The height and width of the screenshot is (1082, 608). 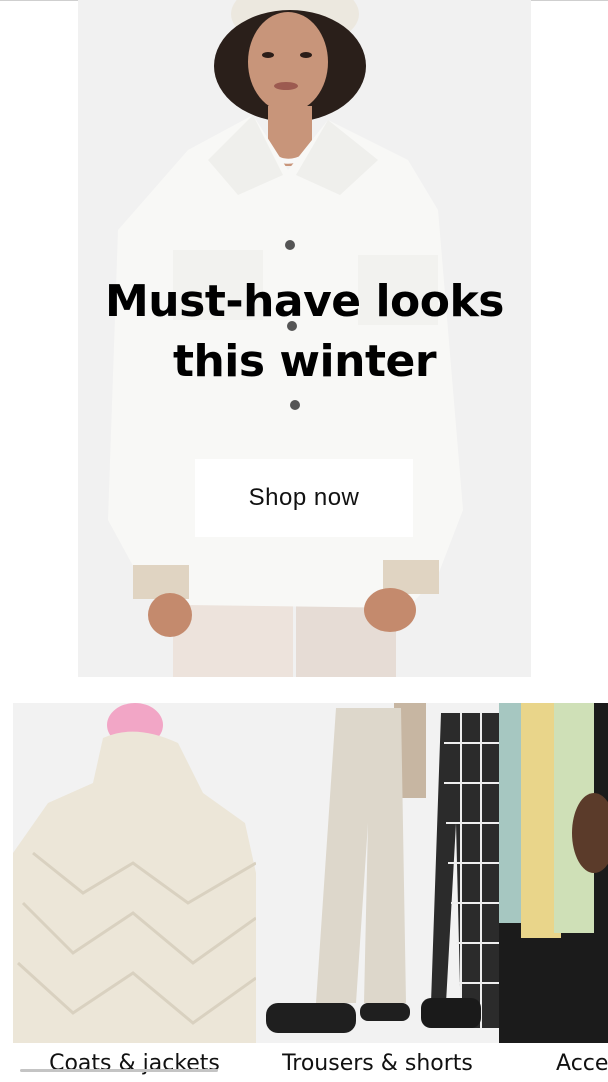 I want to click on category-label: Trousers & shorts, so click(x=377, y=1063).